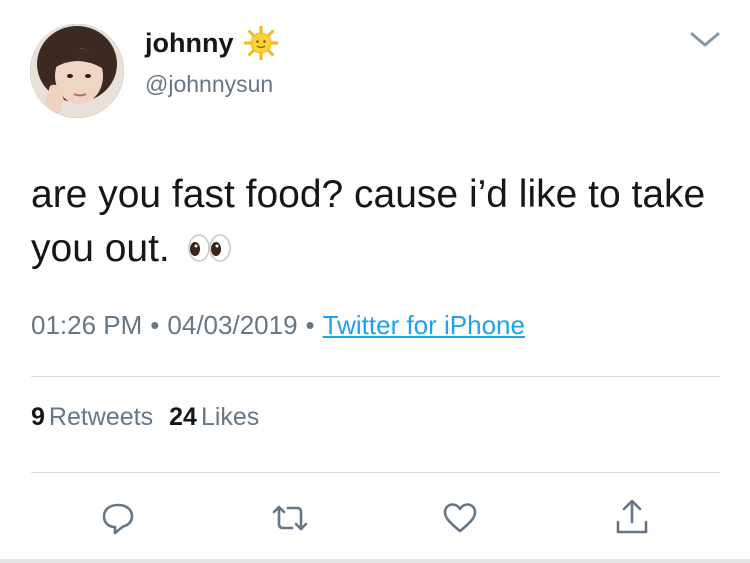 This screenshot has width=750, height=563. What do you see at coordinates (77, 71) in the screenshot?
I see `avatar` at bounding box center [77, 71].